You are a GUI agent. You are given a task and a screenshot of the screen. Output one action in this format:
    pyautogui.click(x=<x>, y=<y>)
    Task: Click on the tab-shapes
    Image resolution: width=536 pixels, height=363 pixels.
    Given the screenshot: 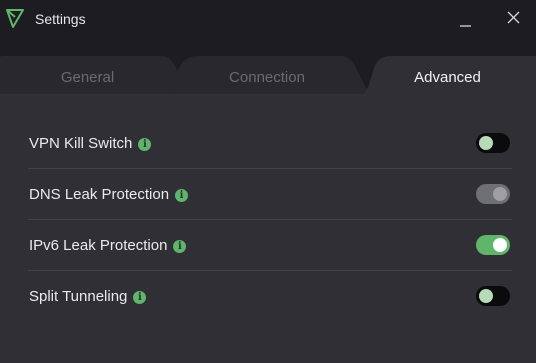 What is the action you would take?
    pyautogui.click(x=268, y=76)
    